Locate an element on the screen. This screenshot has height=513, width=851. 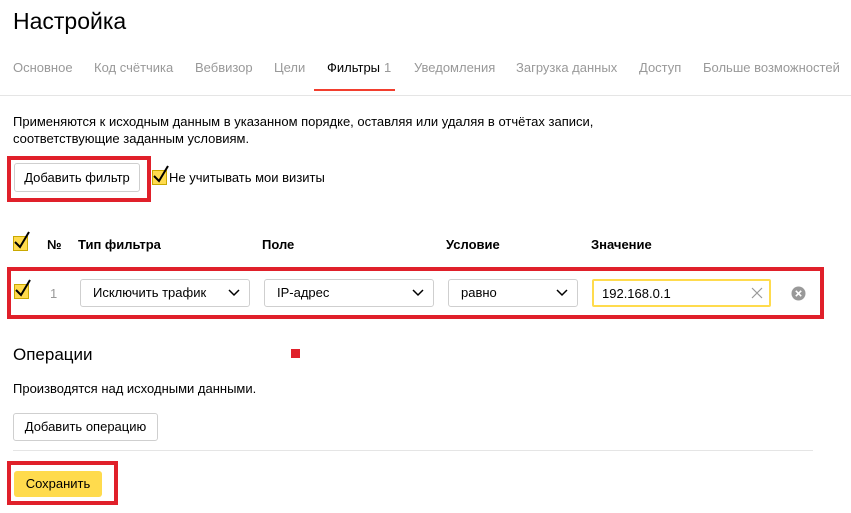
tab-notifications: Уведомления is located at coordinates (454, 67).